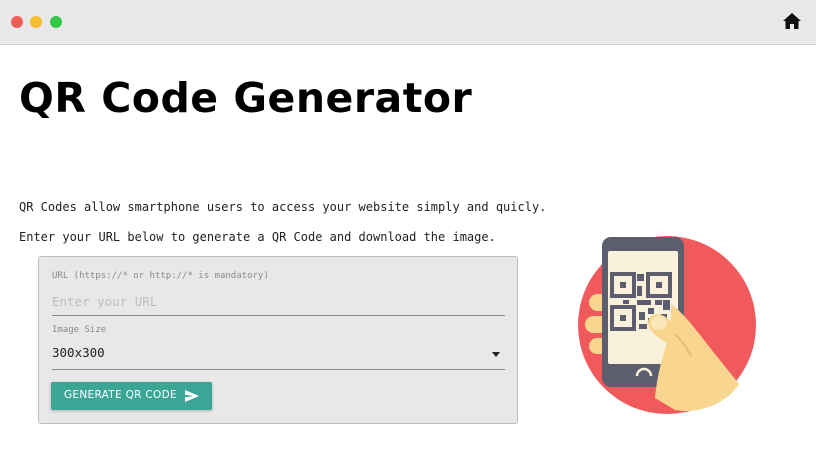 This screenshot has height=470, width=816. What do you see at coordinates (78, 352) in the screenshot?
I see `image-size-value: 300x300` at bounding box center [78, 352].